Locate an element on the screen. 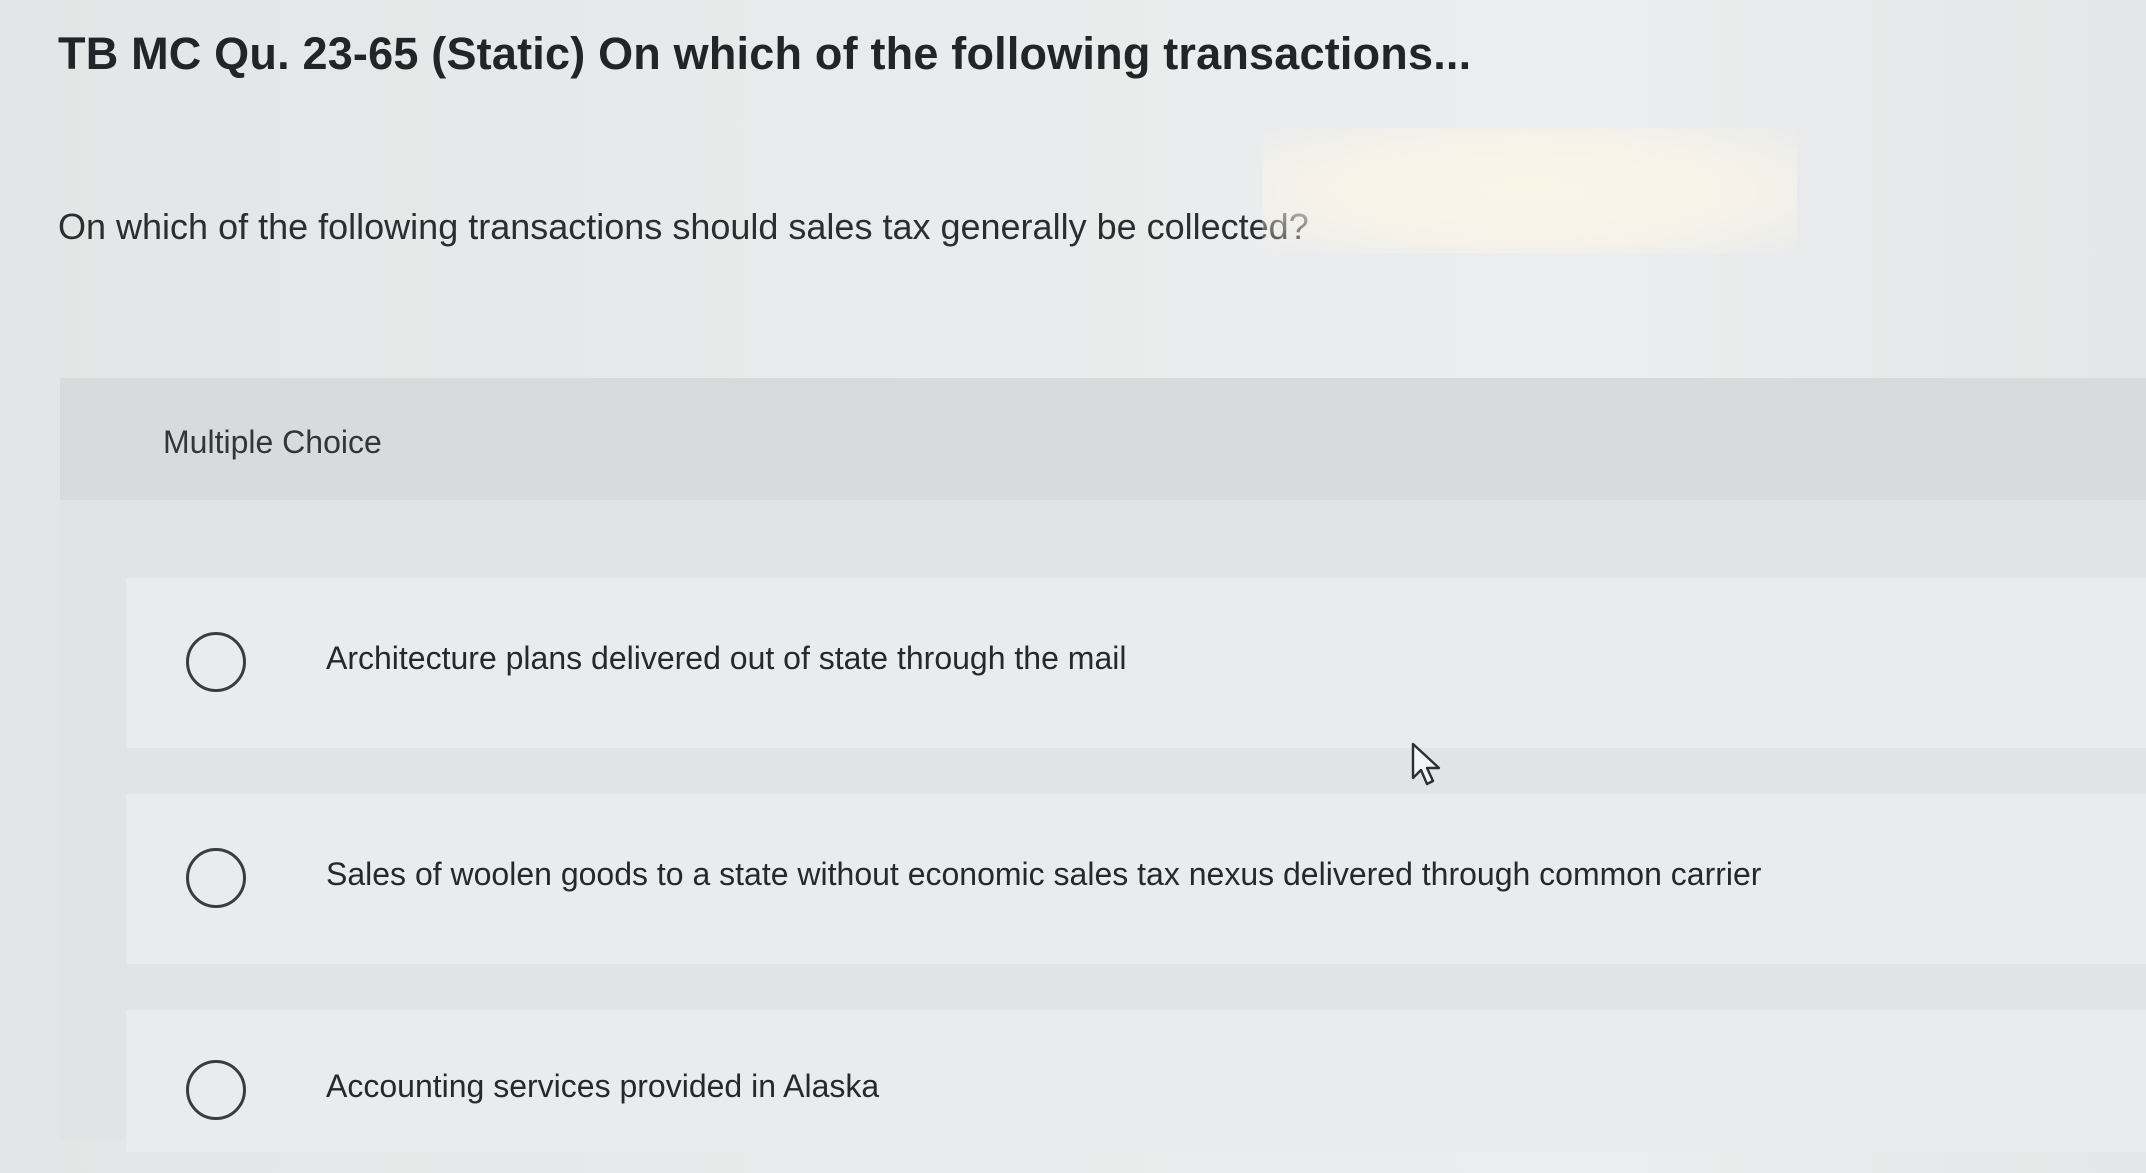  answer-option-label: Accounting services provided in Alaska is located at coordinates (602, 1086).